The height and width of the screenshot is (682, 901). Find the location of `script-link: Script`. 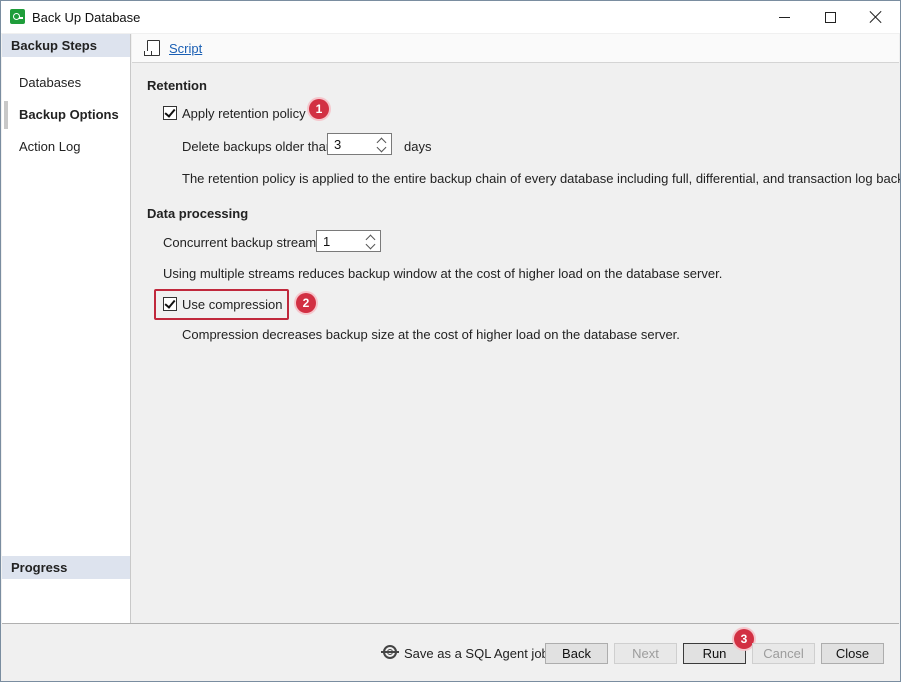

script-link: Script is located at coordinates (185, 48).